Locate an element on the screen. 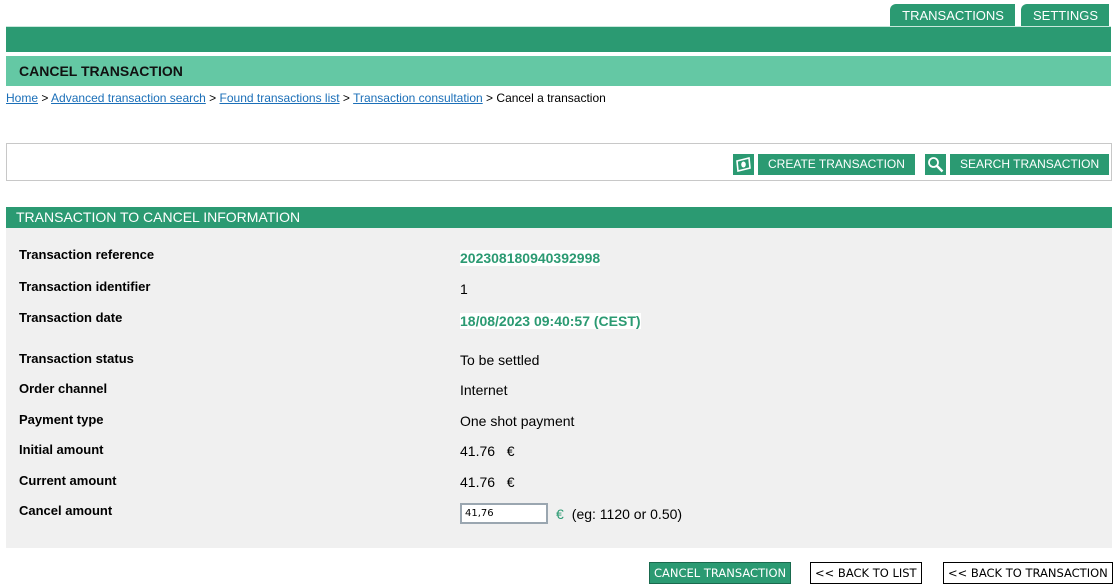  field-label: Initial amount is located at coordinates (61, 449).